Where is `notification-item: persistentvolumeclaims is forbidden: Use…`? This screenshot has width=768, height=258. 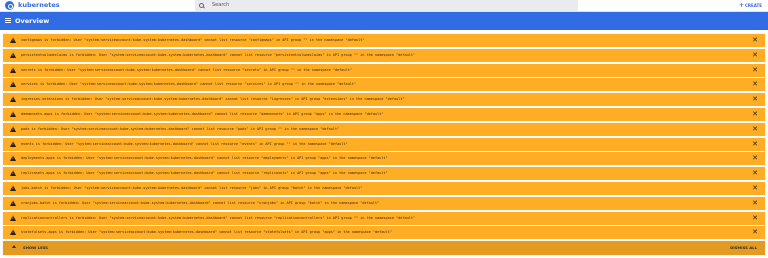 notification-item: persistentvolumeclaims is forbidden: Use… is located at coordinates (384, 55).